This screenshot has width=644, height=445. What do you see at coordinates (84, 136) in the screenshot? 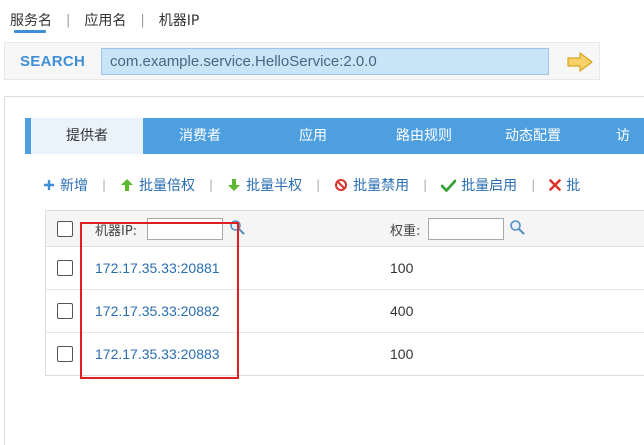
I see `tab-providers: 提供者` at bounding box center [84, 136].